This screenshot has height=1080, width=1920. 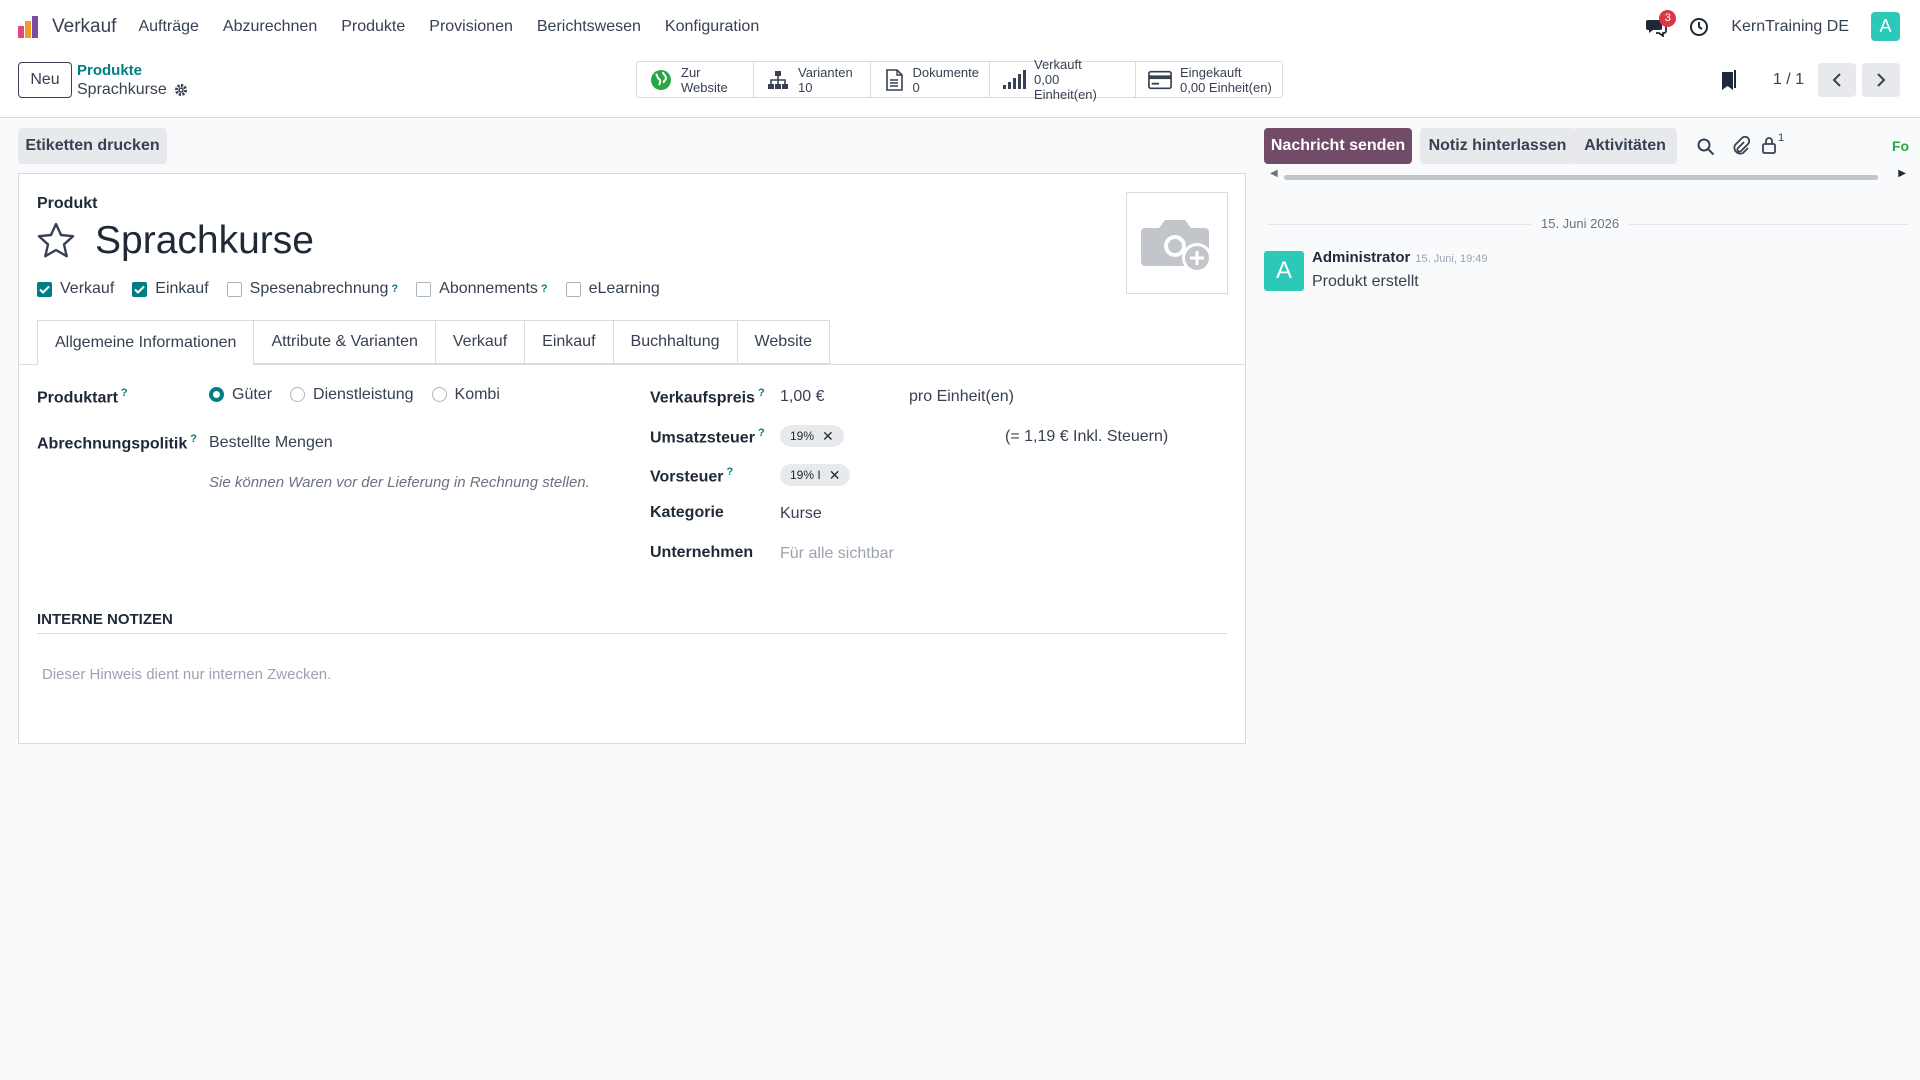 I want to click on new-button: Neu, so click(x=45, y=80).